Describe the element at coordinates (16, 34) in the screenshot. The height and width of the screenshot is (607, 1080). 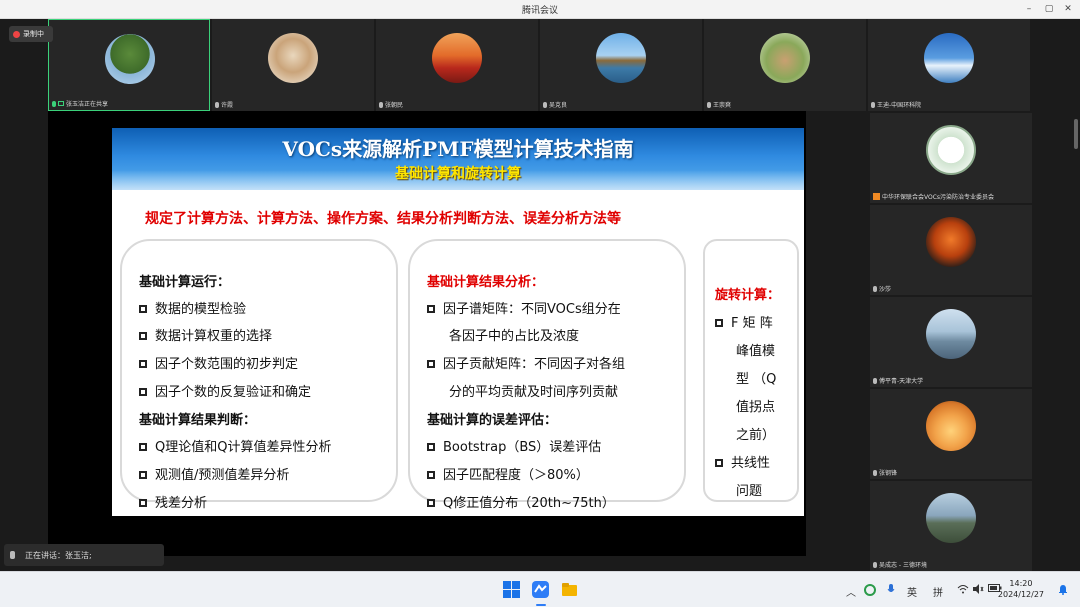
I see `record-icon` at that location.